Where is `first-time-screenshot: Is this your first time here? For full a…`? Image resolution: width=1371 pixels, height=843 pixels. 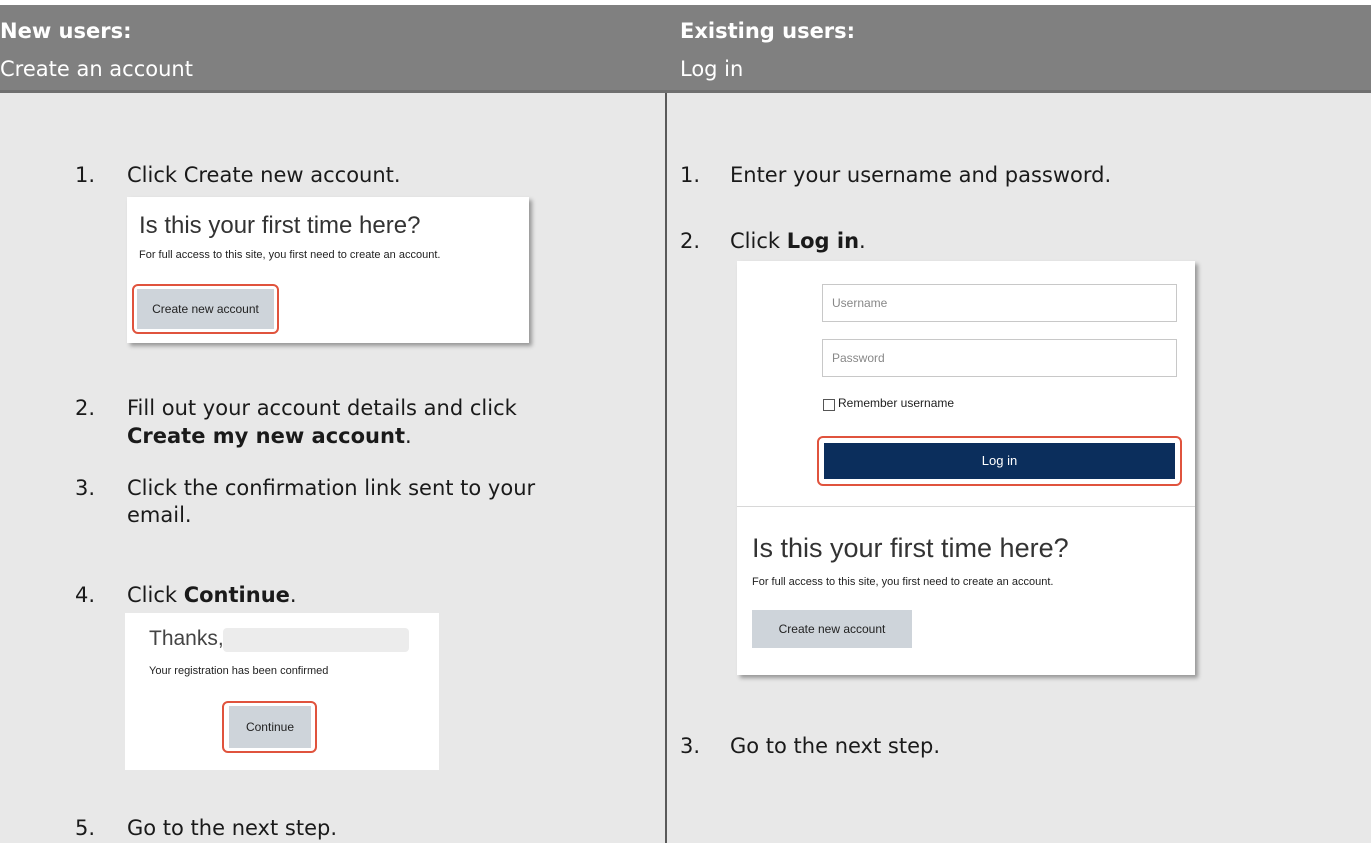 first-time-screenshot: Is this your first time here? For full a… is located at coordinates (328, 270).